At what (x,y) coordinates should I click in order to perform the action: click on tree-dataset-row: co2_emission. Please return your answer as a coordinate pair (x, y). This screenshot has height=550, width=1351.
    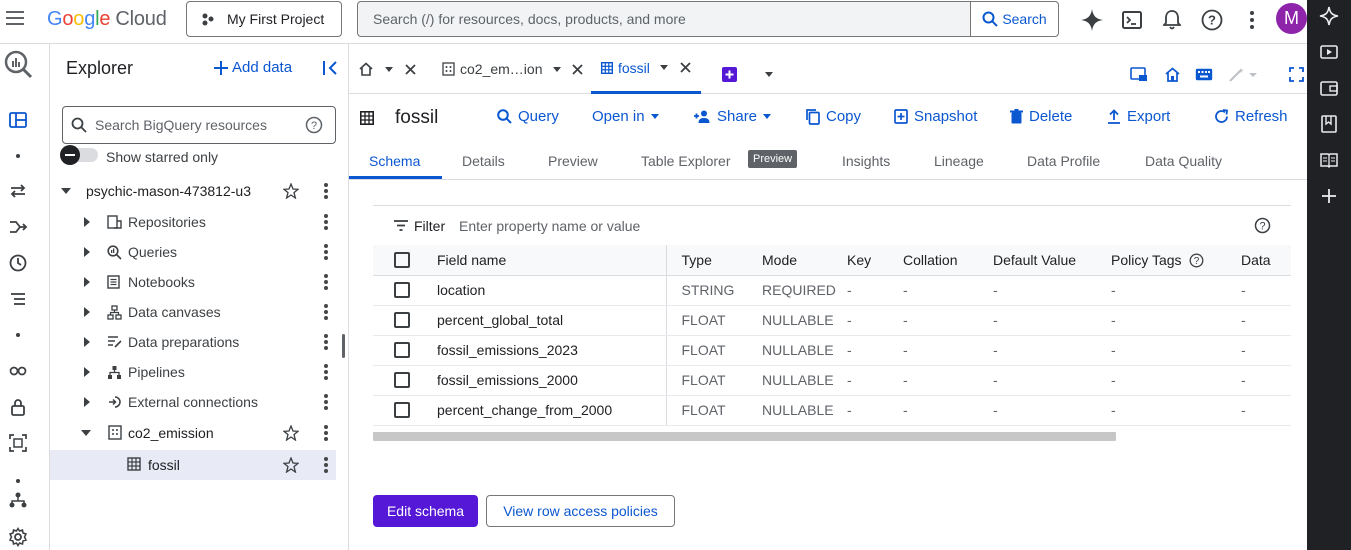
    Looking at the image, I should click on (193, 433).